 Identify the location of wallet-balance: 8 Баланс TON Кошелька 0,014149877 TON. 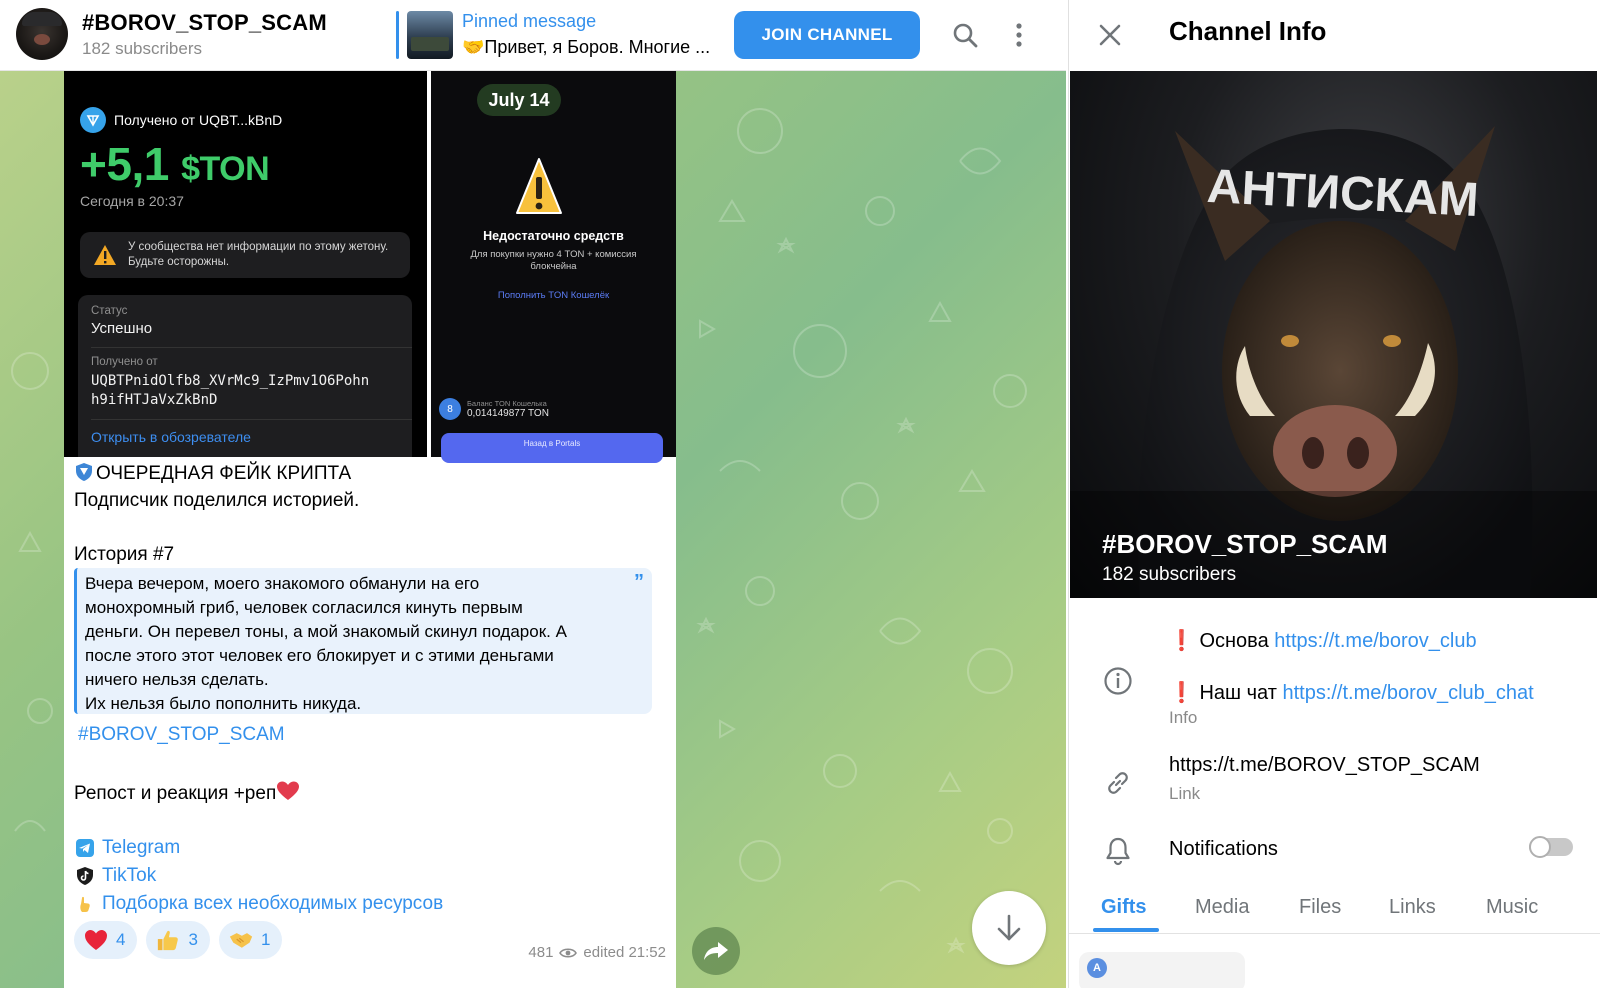
(494, 409).